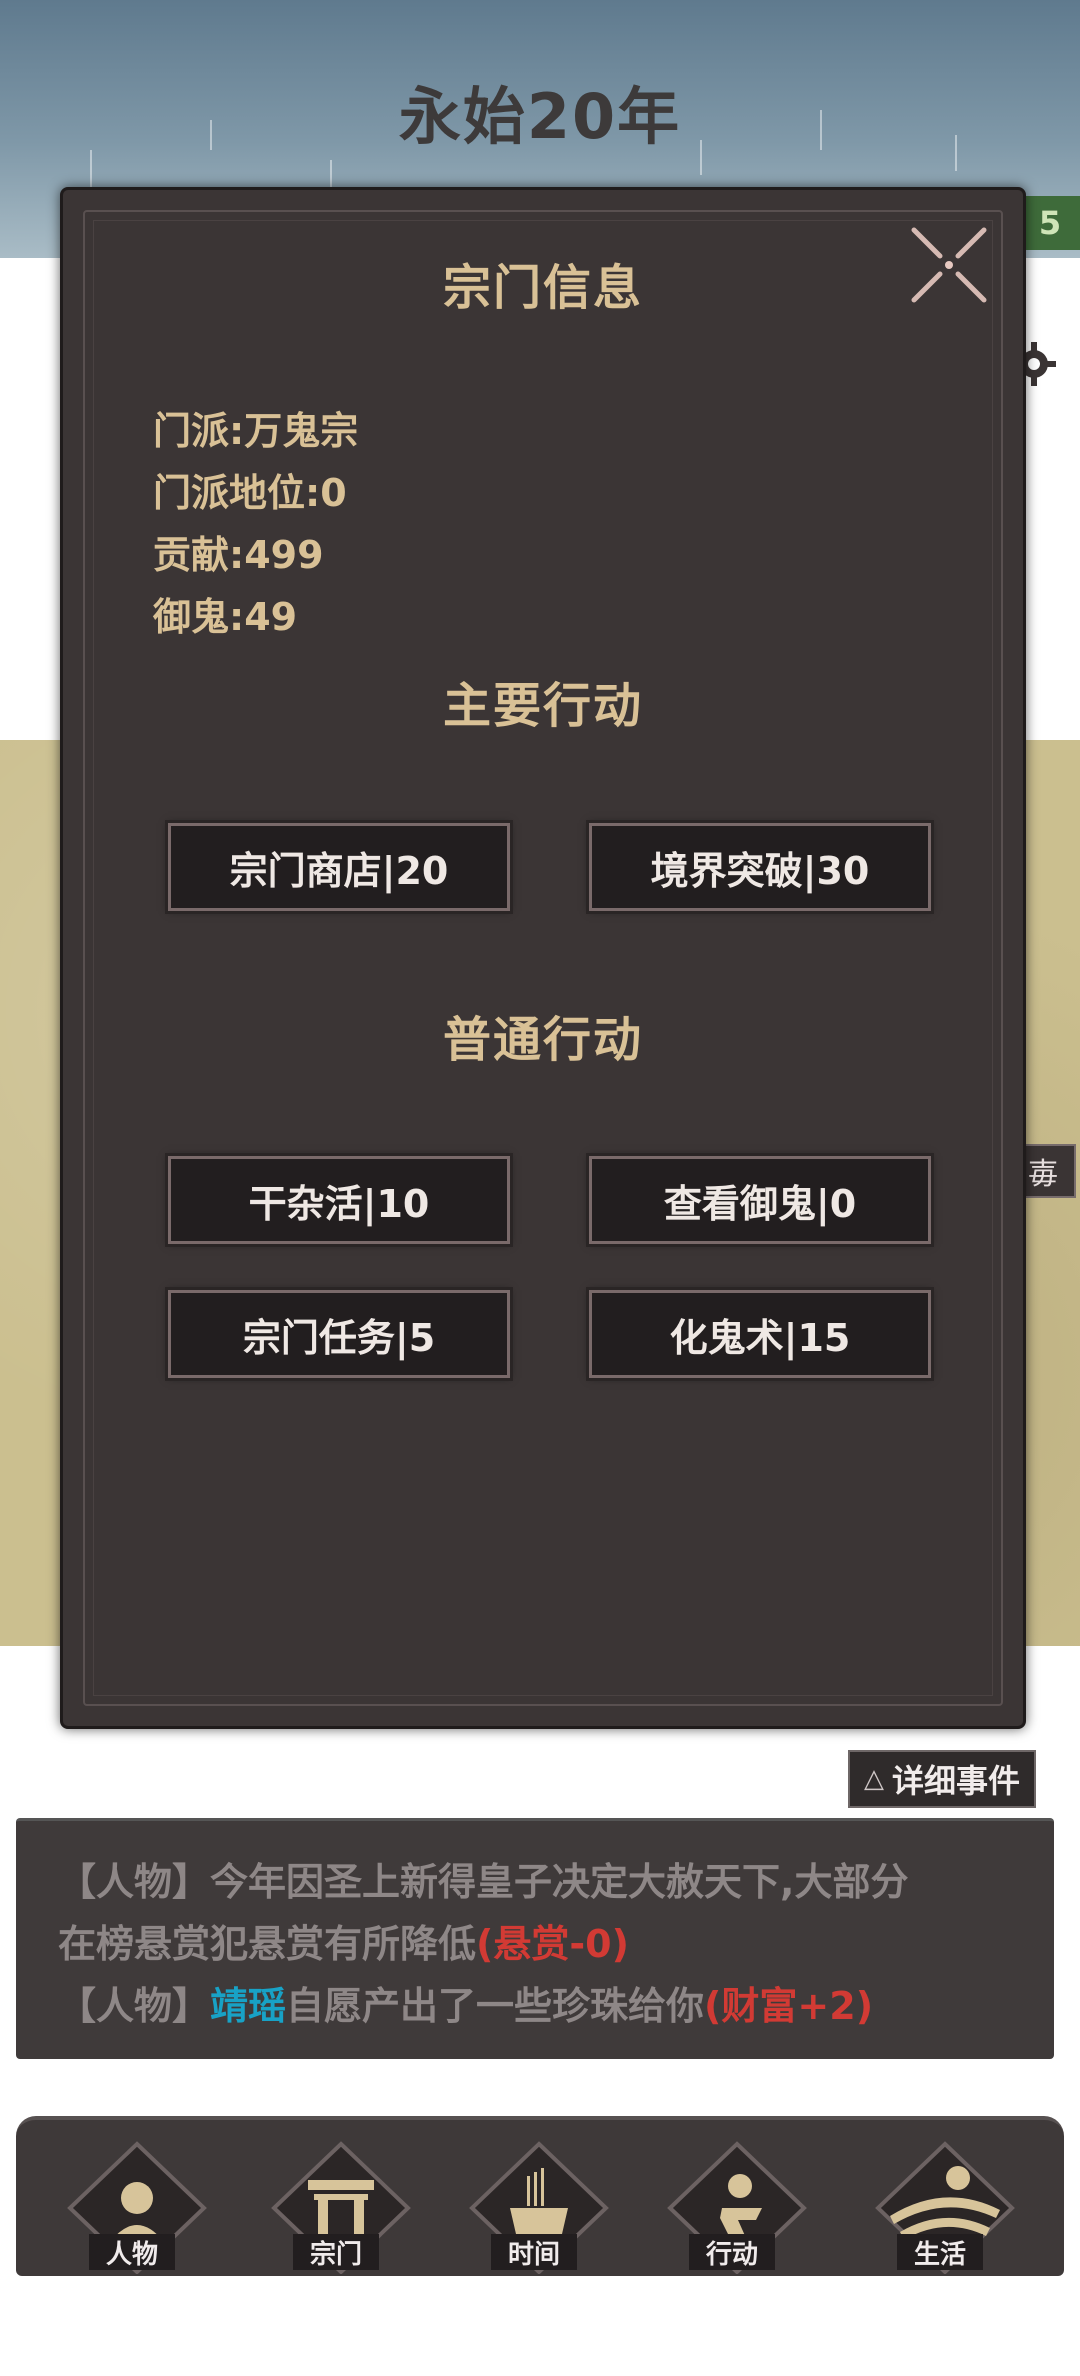  What do you see at coordinates (339, 1200) in the screenshot?
I see `chores-button: 干杂活|10` at bounding box center [339, 1200].